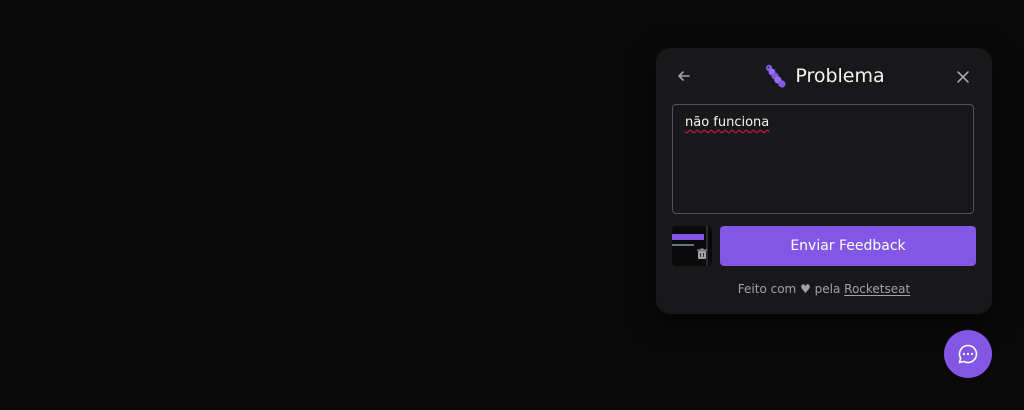 This screenshot has height=410, width=1024. What do you see at coordinates (688, 237) in the screenshot?
I see `thumbnail-bar` at bounding box center [688, 237].